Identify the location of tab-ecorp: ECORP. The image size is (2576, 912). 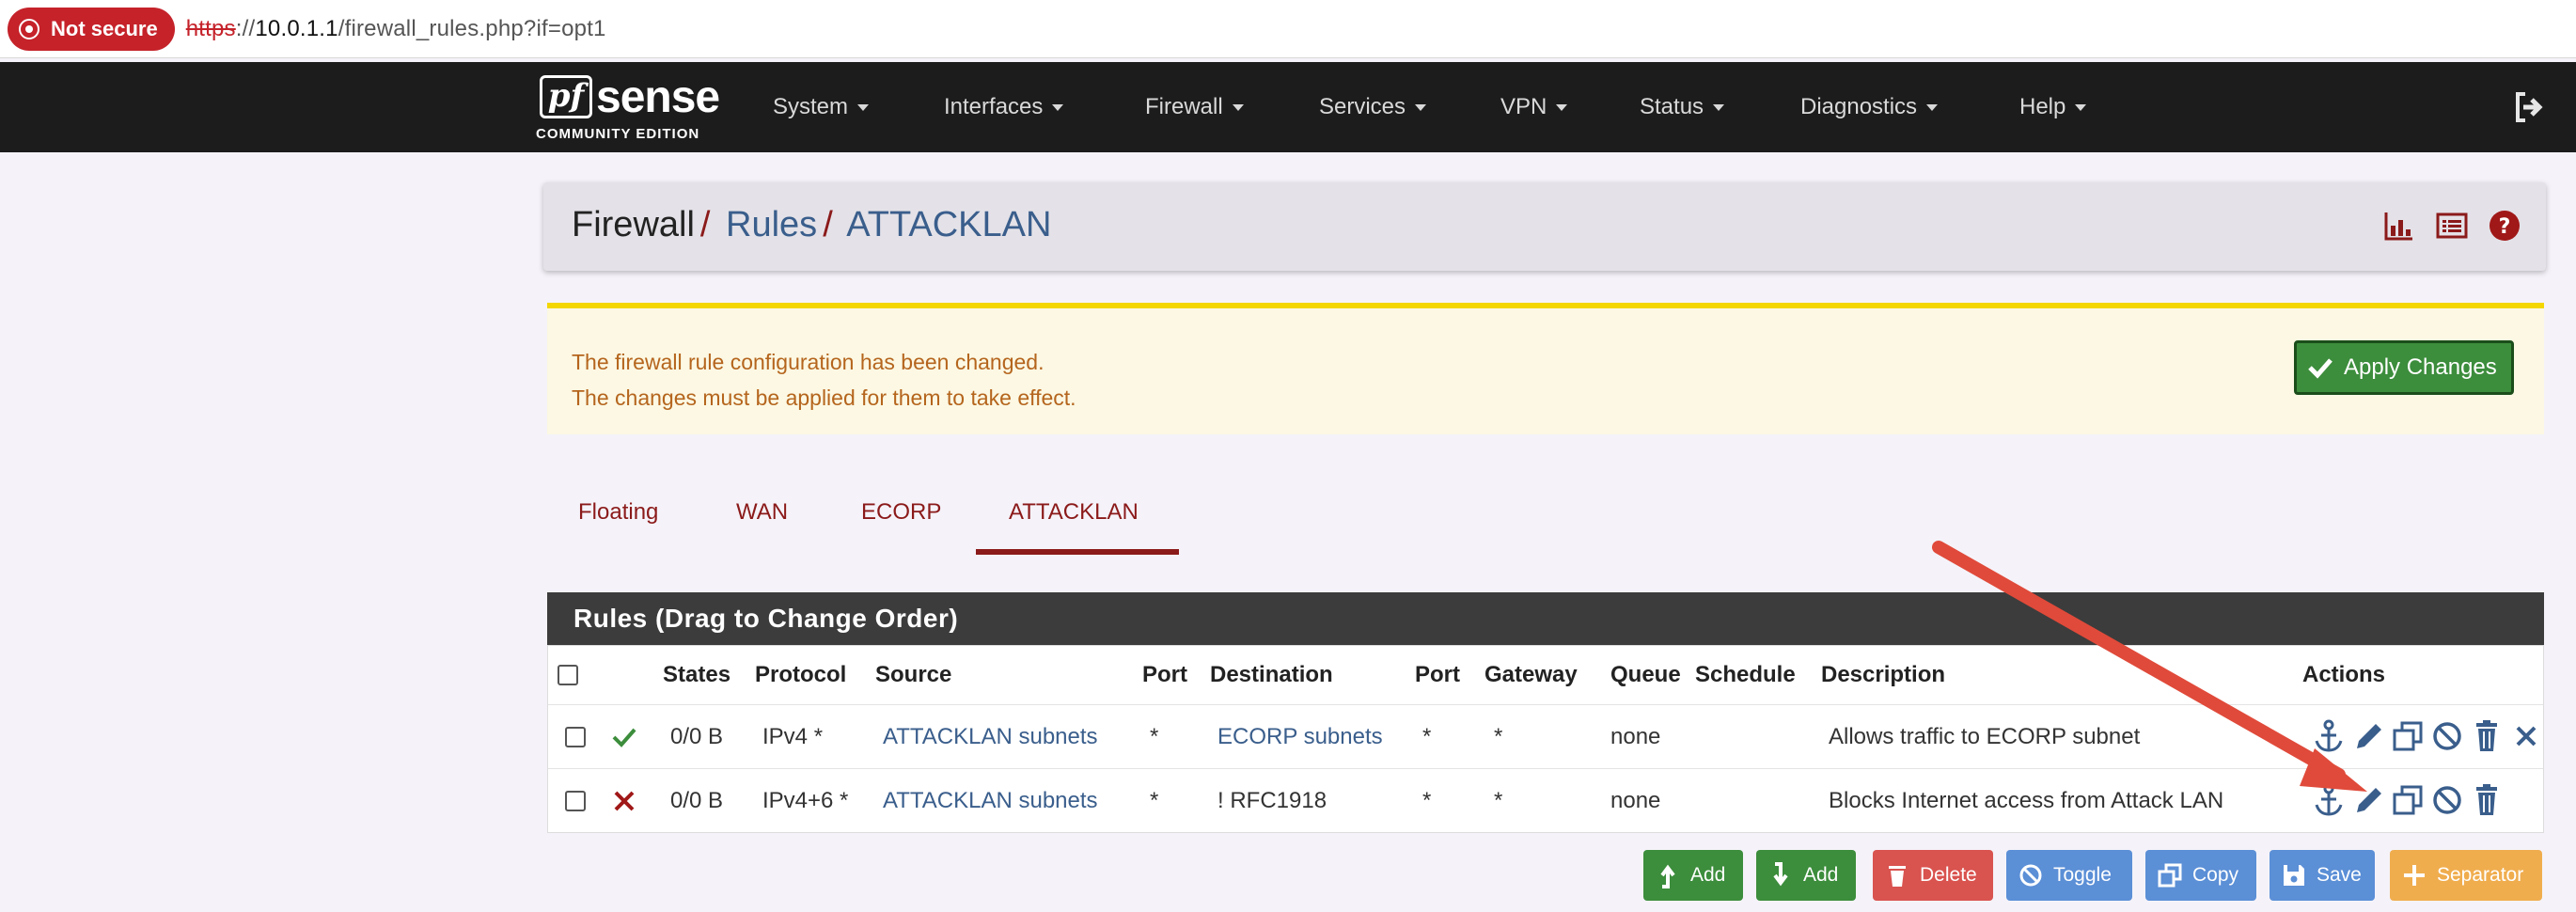
(901, 512).